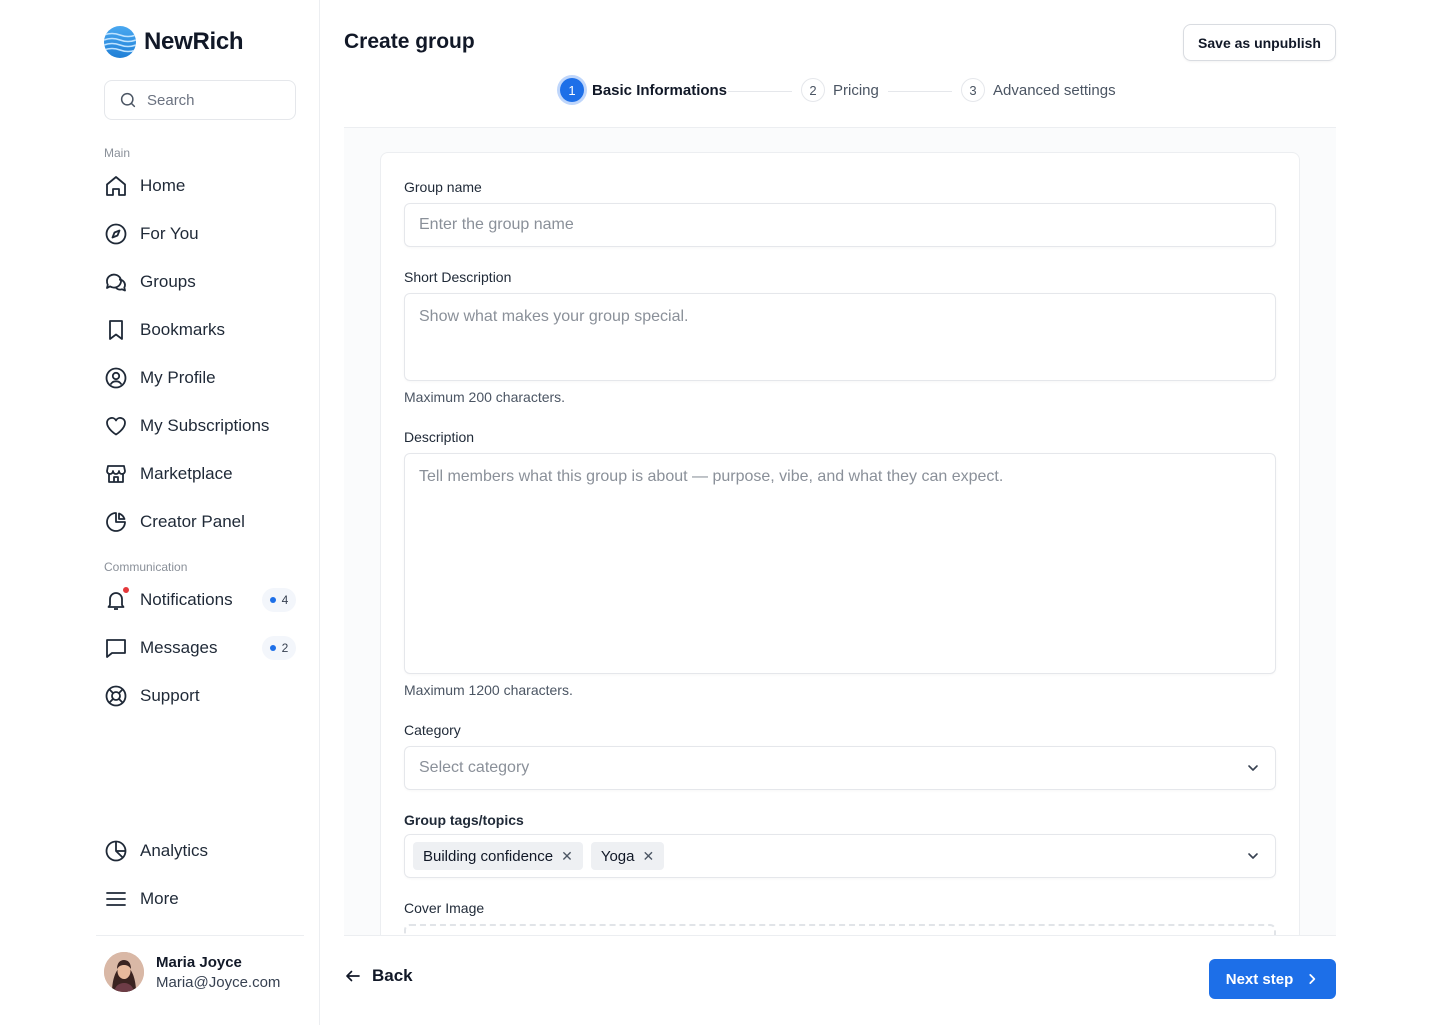  Describe the element at coordinates (146, 567) in the screenshot. I see `section-label-communication: Communication` at that location.